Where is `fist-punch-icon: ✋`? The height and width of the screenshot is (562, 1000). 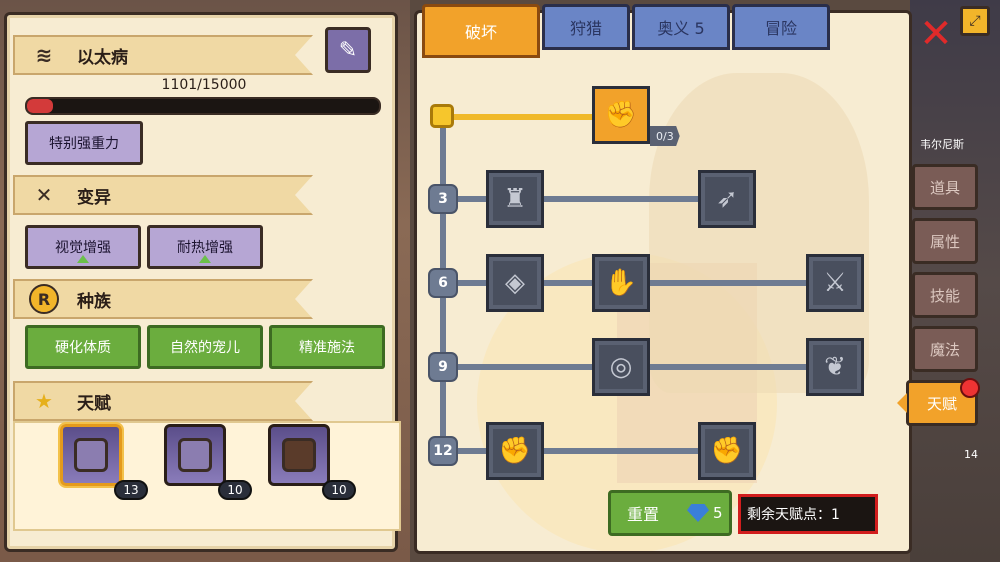 fist-punch-icon: ✋ is located at coordinates (621, 283).